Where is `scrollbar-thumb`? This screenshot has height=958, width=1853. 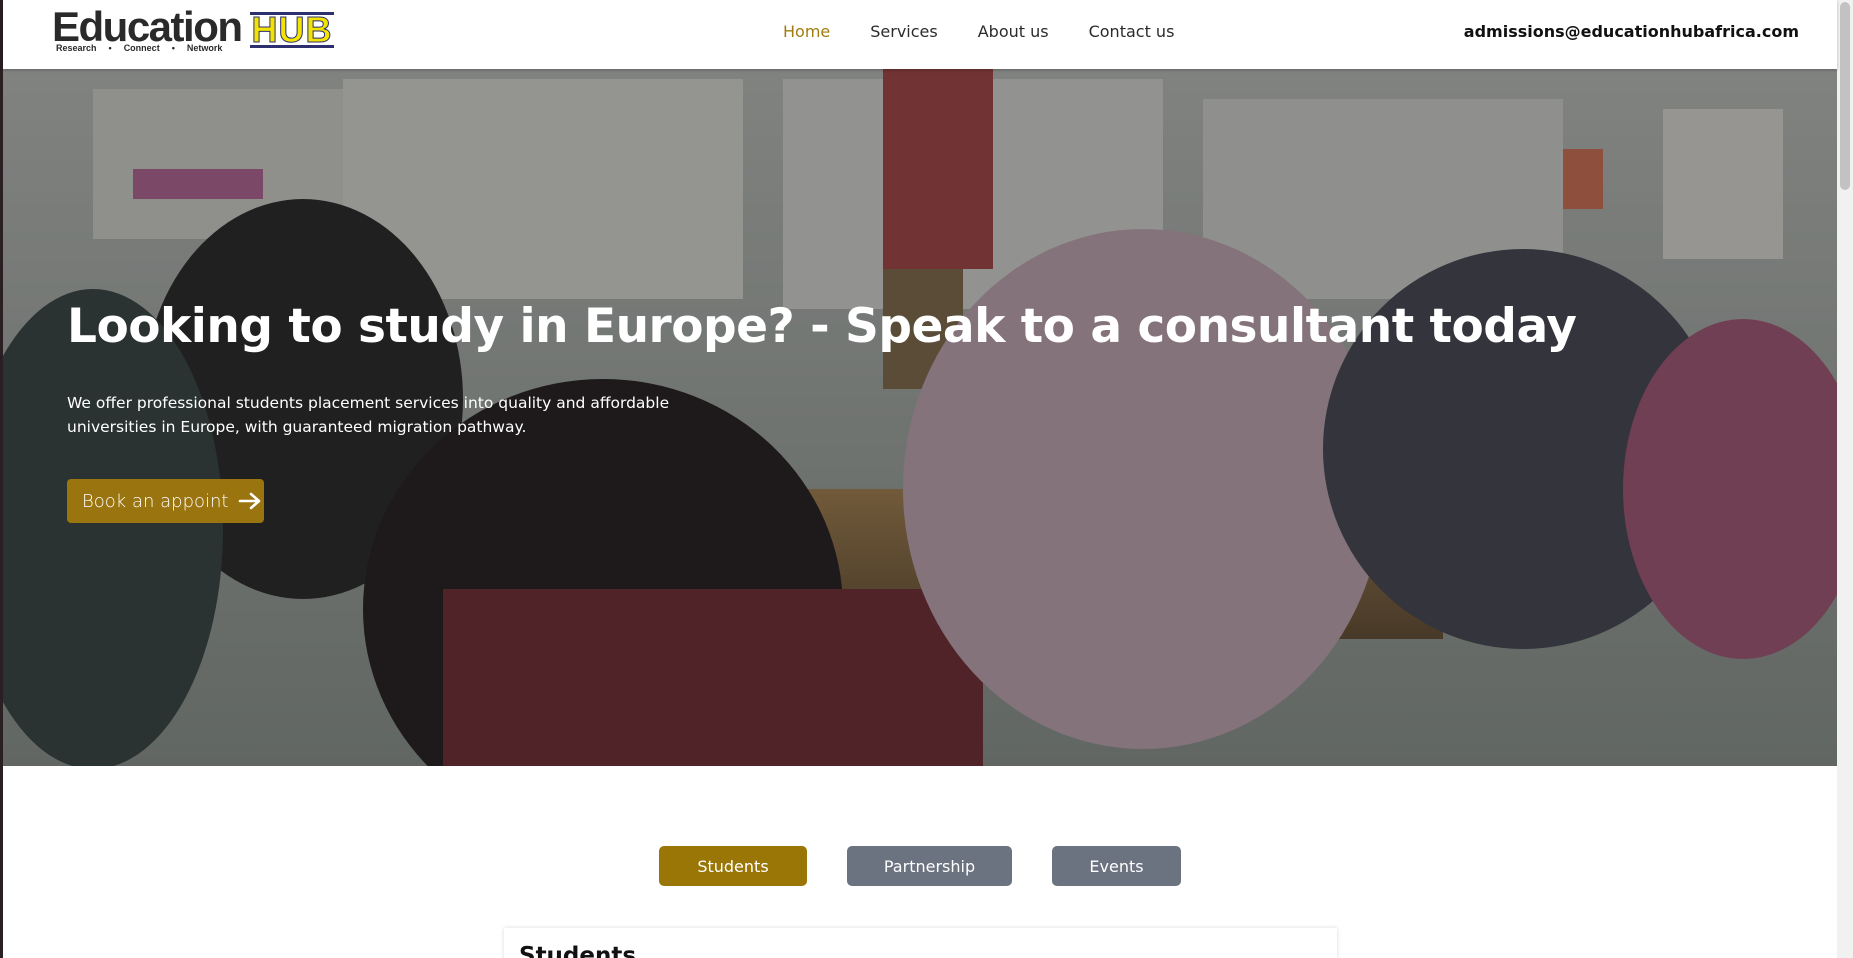 scrollbar-thumb is located at coordinates (1845, 96).